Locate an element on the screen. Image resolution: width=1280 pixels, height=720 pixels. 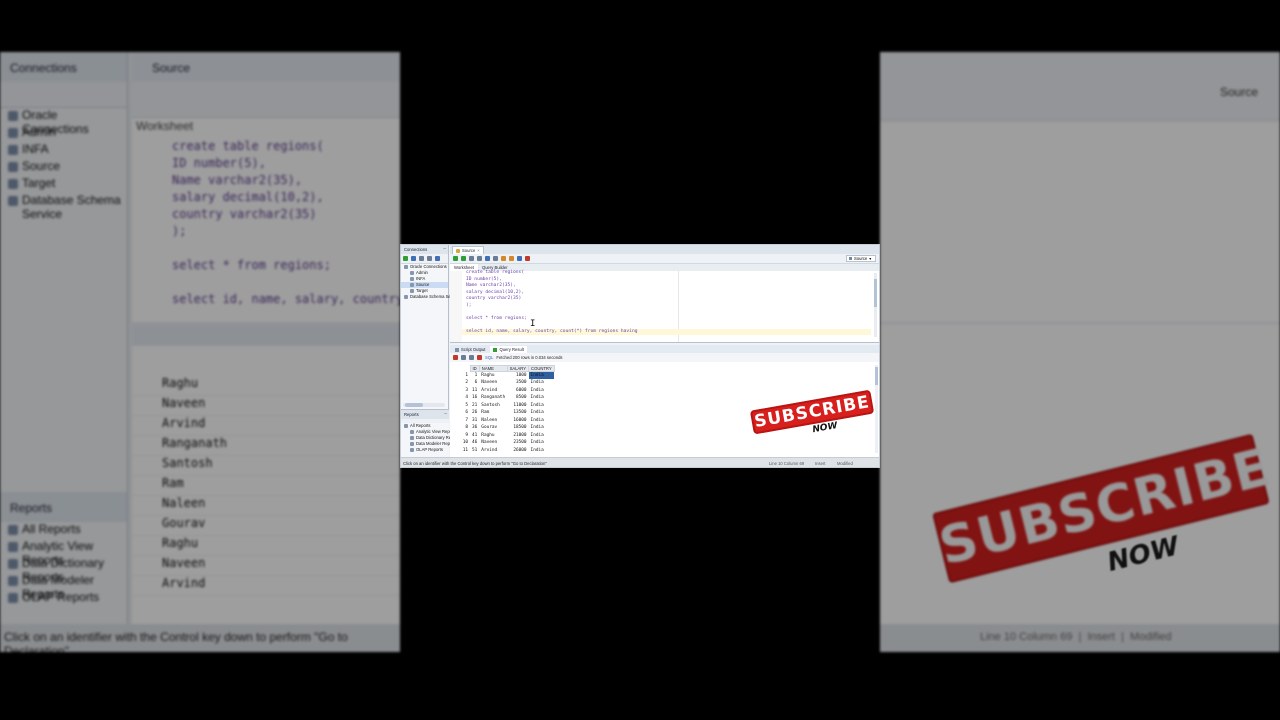
run-script-icon is located at coordinates (463, 258).